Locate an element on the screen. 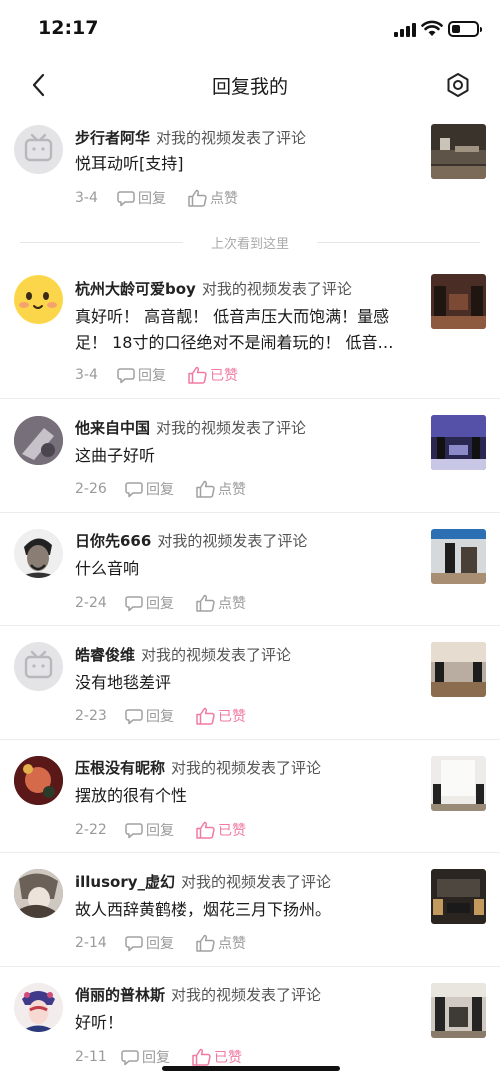 This screenshot has height=1082, width=500. meta-row: 2-14 回复 点赞 is located at coordinates (171, 943).